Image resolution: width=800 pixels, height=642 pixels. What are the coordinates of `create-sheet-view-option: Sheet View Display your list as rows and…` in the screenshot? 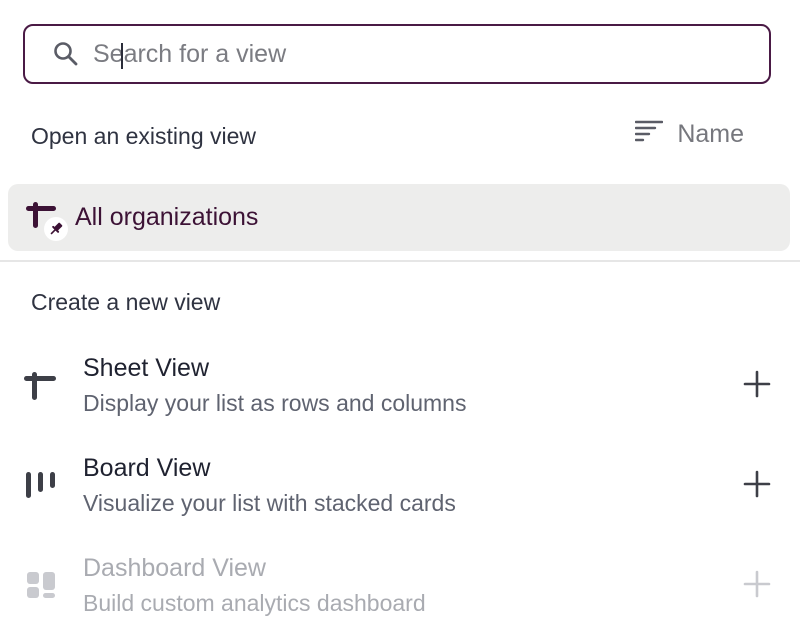 It's located at (400, 397).